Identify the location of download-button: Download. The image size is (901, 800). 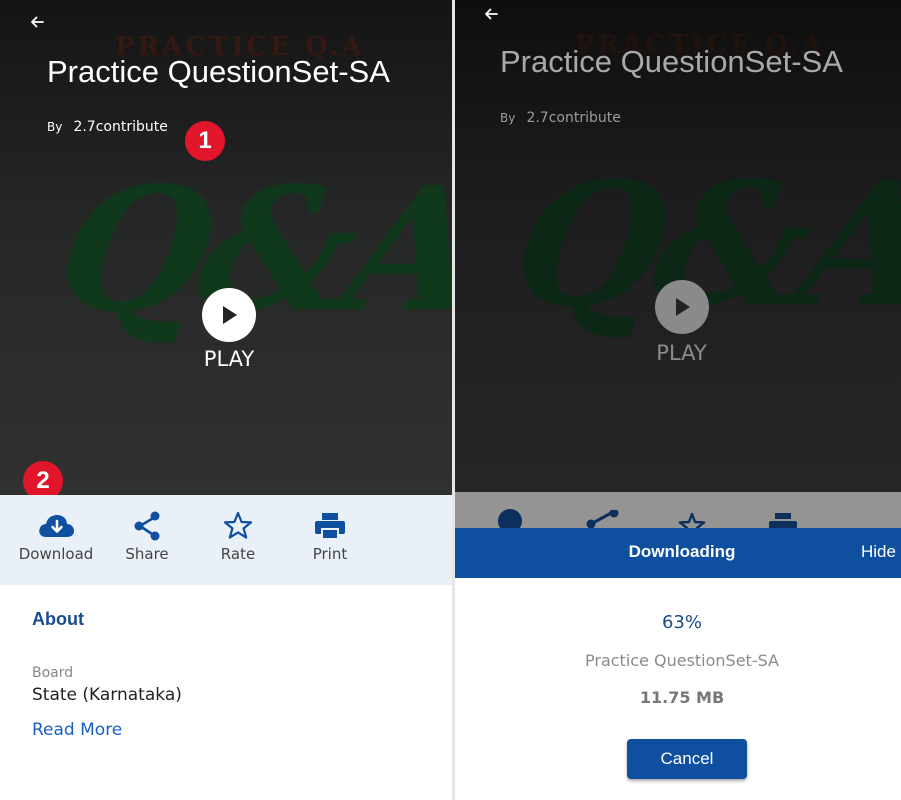
(56, 536).